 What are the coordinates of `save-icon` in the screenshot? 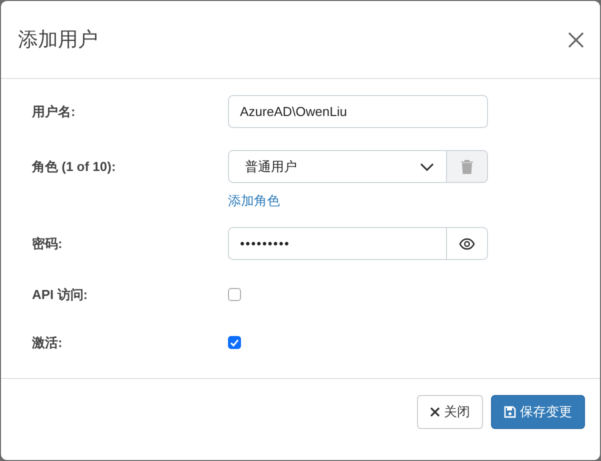 It's located at (510, 412).